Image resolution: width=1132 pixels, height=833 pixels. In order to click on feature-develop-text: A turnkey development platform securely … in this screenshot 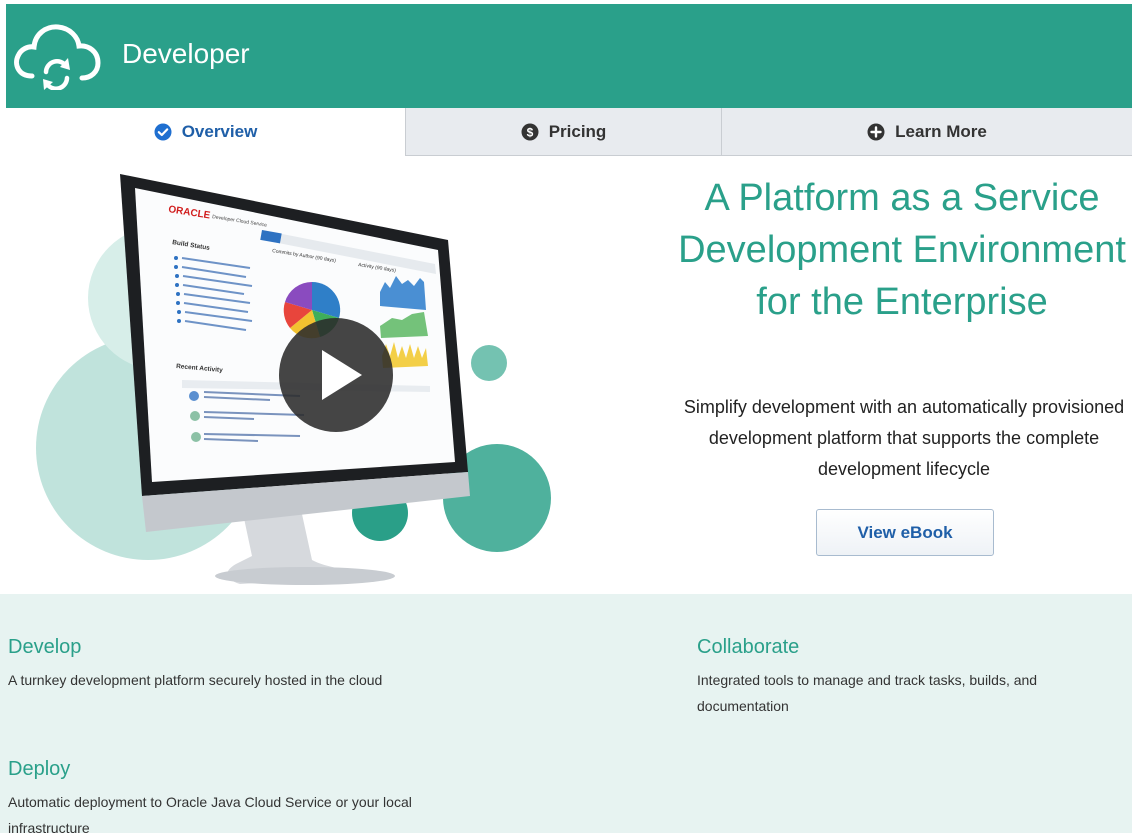, I will do `click(195, 680)`.